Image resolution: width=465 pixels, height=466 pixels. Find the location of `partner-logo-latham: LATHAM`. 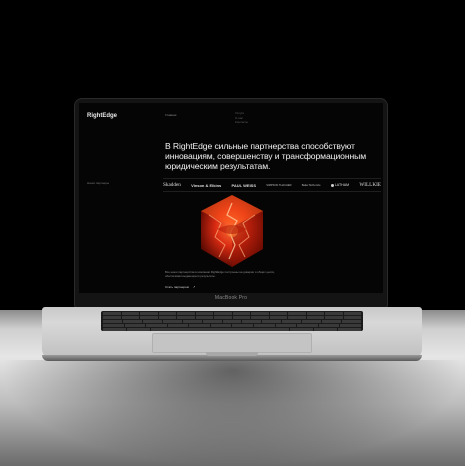

partner-logo-latham: LATHAM is located at coordinates (339, 185).